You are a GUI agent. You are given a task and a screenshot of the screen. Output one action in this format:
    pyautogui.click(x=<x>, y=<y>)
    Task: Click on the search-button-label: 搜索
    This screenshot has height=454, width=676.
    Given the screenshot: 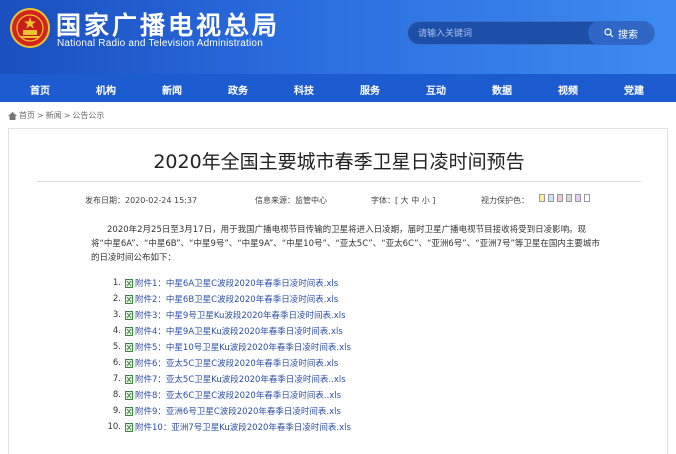 What is the action you would take?
    pyautogui.click(x=628, y=35)
    